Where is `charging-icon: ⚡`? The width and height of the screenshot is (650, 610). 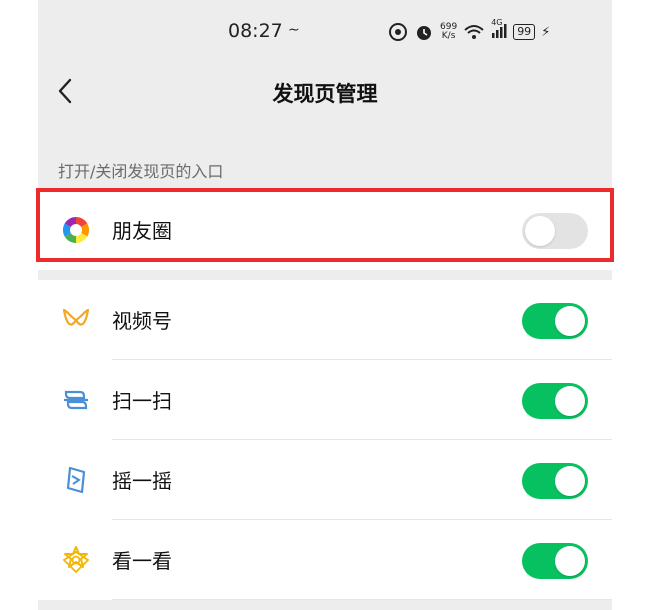 charging-icon: ⚡ is located at coordinates (546, 32).